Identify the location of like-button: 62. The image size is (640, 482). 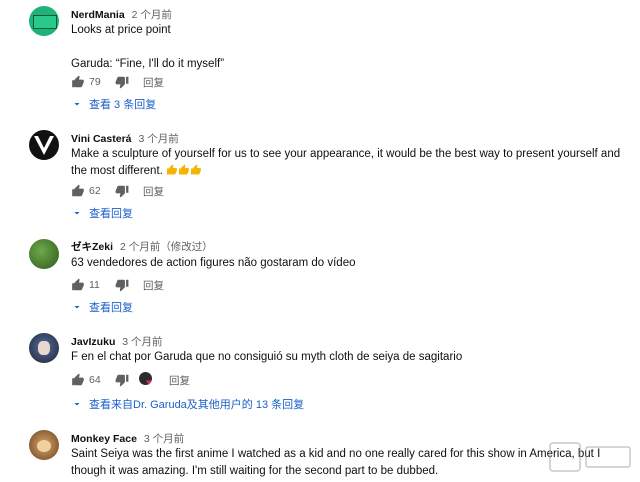
(87, 191).